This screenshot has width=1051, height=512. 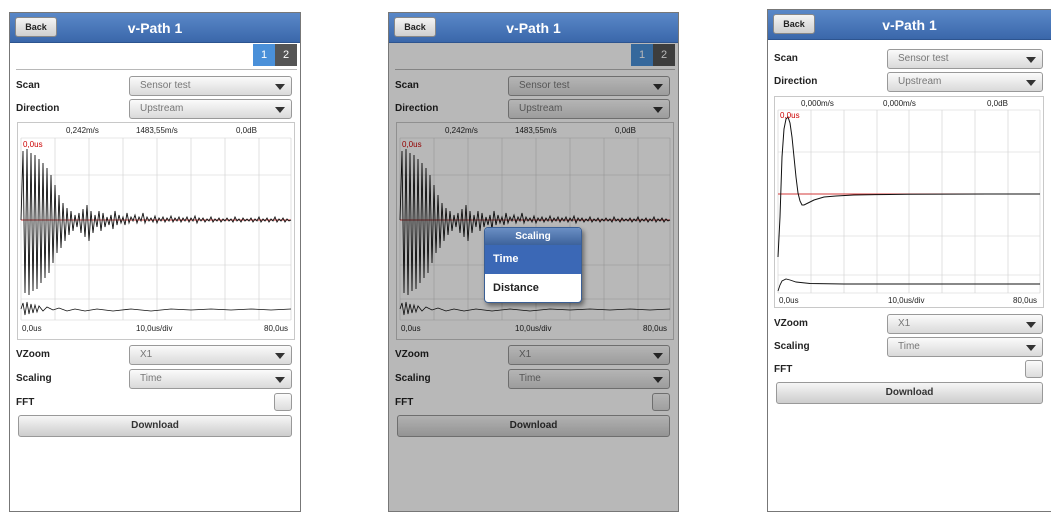 I want to click on sound-speed-value: 0,000m/s, so click(x=899, y=103).